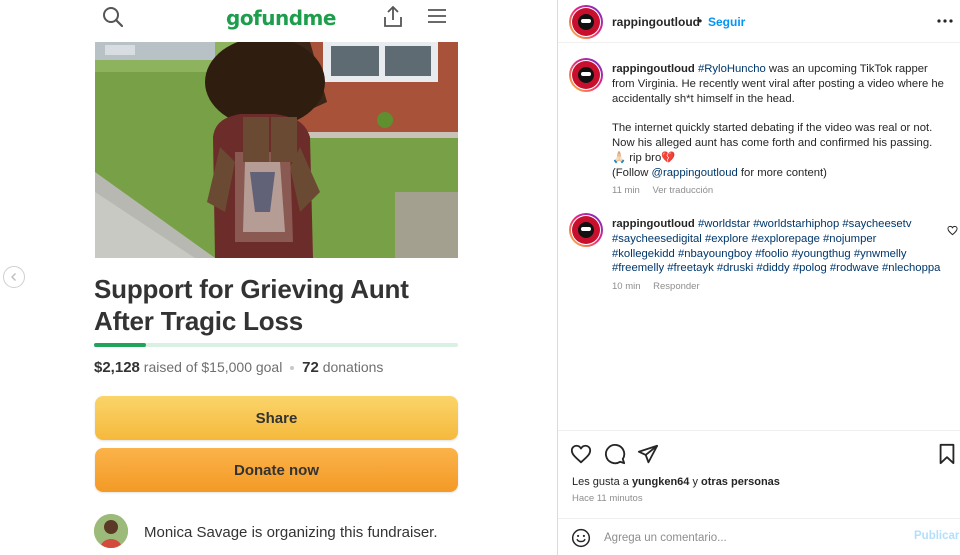 The height and width of the screenshot is (555, 960). I want to click on emoji-smiley-icon, so click(581, 538).